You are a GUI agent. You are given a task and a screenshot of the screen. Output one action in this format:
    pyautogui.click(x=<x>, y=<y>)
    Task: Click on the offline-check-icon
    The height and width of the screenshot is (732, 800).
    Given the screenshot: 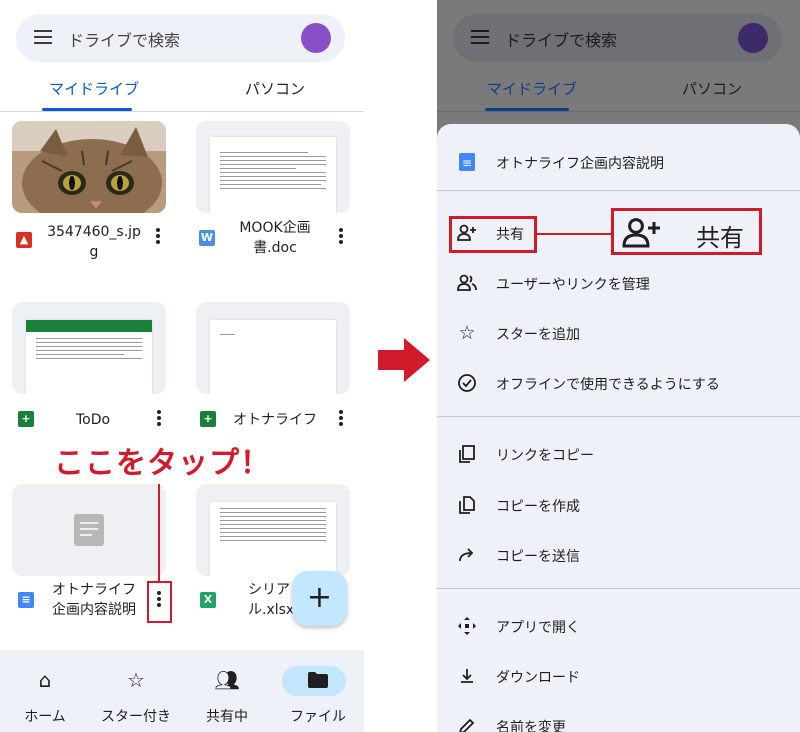 What is the action you would take?
    pyautogui.click(x=467, y=383)
    